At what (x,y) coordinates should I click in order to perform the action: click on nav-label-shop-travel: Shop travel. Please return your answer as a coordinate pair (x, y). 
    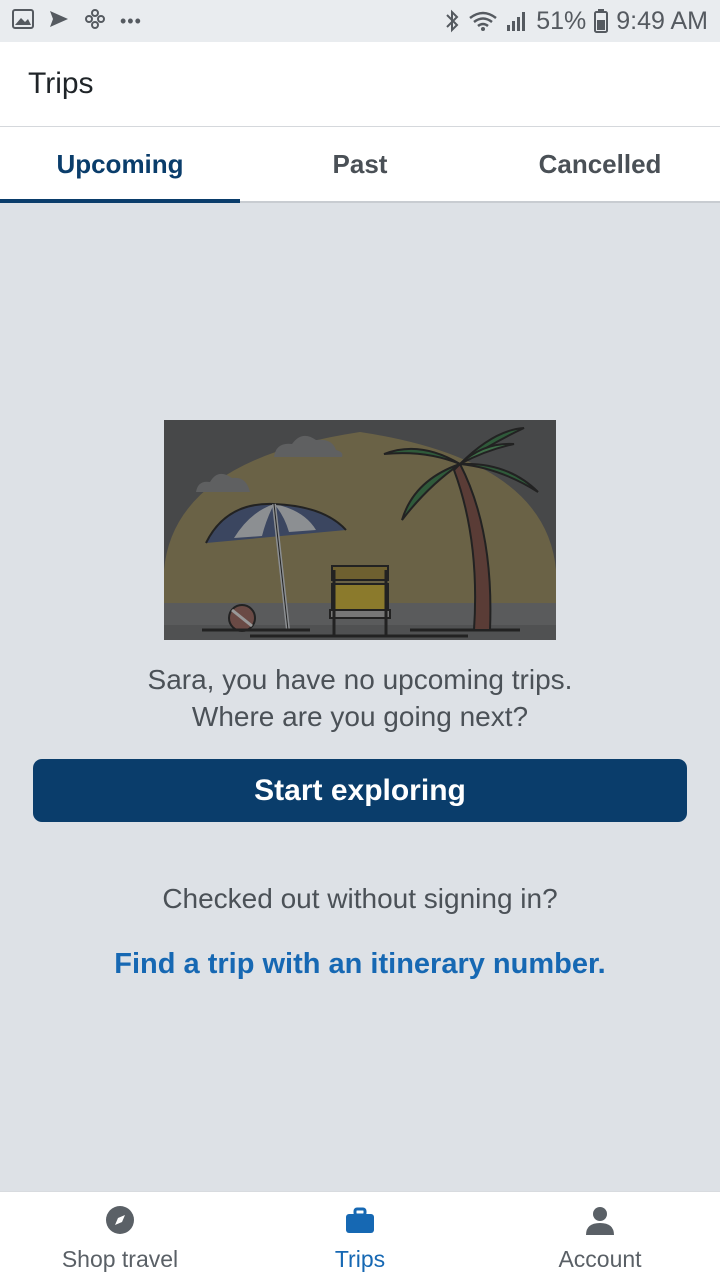
    Looking at the image, I should click on (120, 1259).